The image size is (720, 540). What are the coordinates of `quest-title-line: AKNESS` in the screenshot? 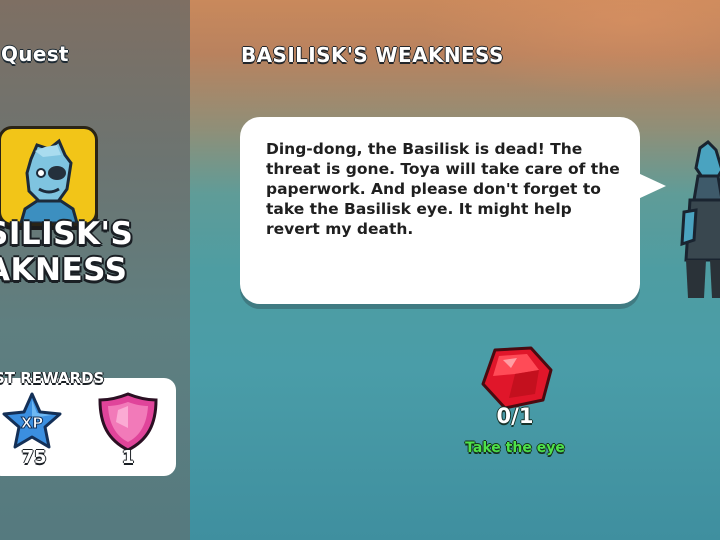 It's located at (64, 270).